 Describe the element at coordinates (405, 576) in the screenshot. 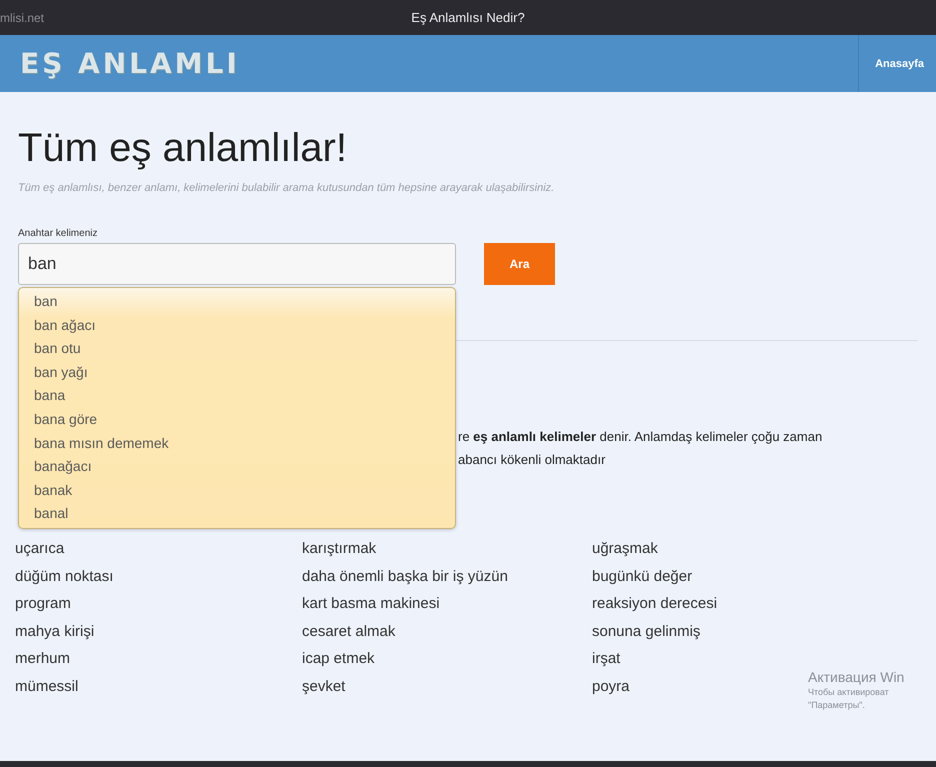

I see `word-link: daha önemli başka bir iş yüzün` at that location.